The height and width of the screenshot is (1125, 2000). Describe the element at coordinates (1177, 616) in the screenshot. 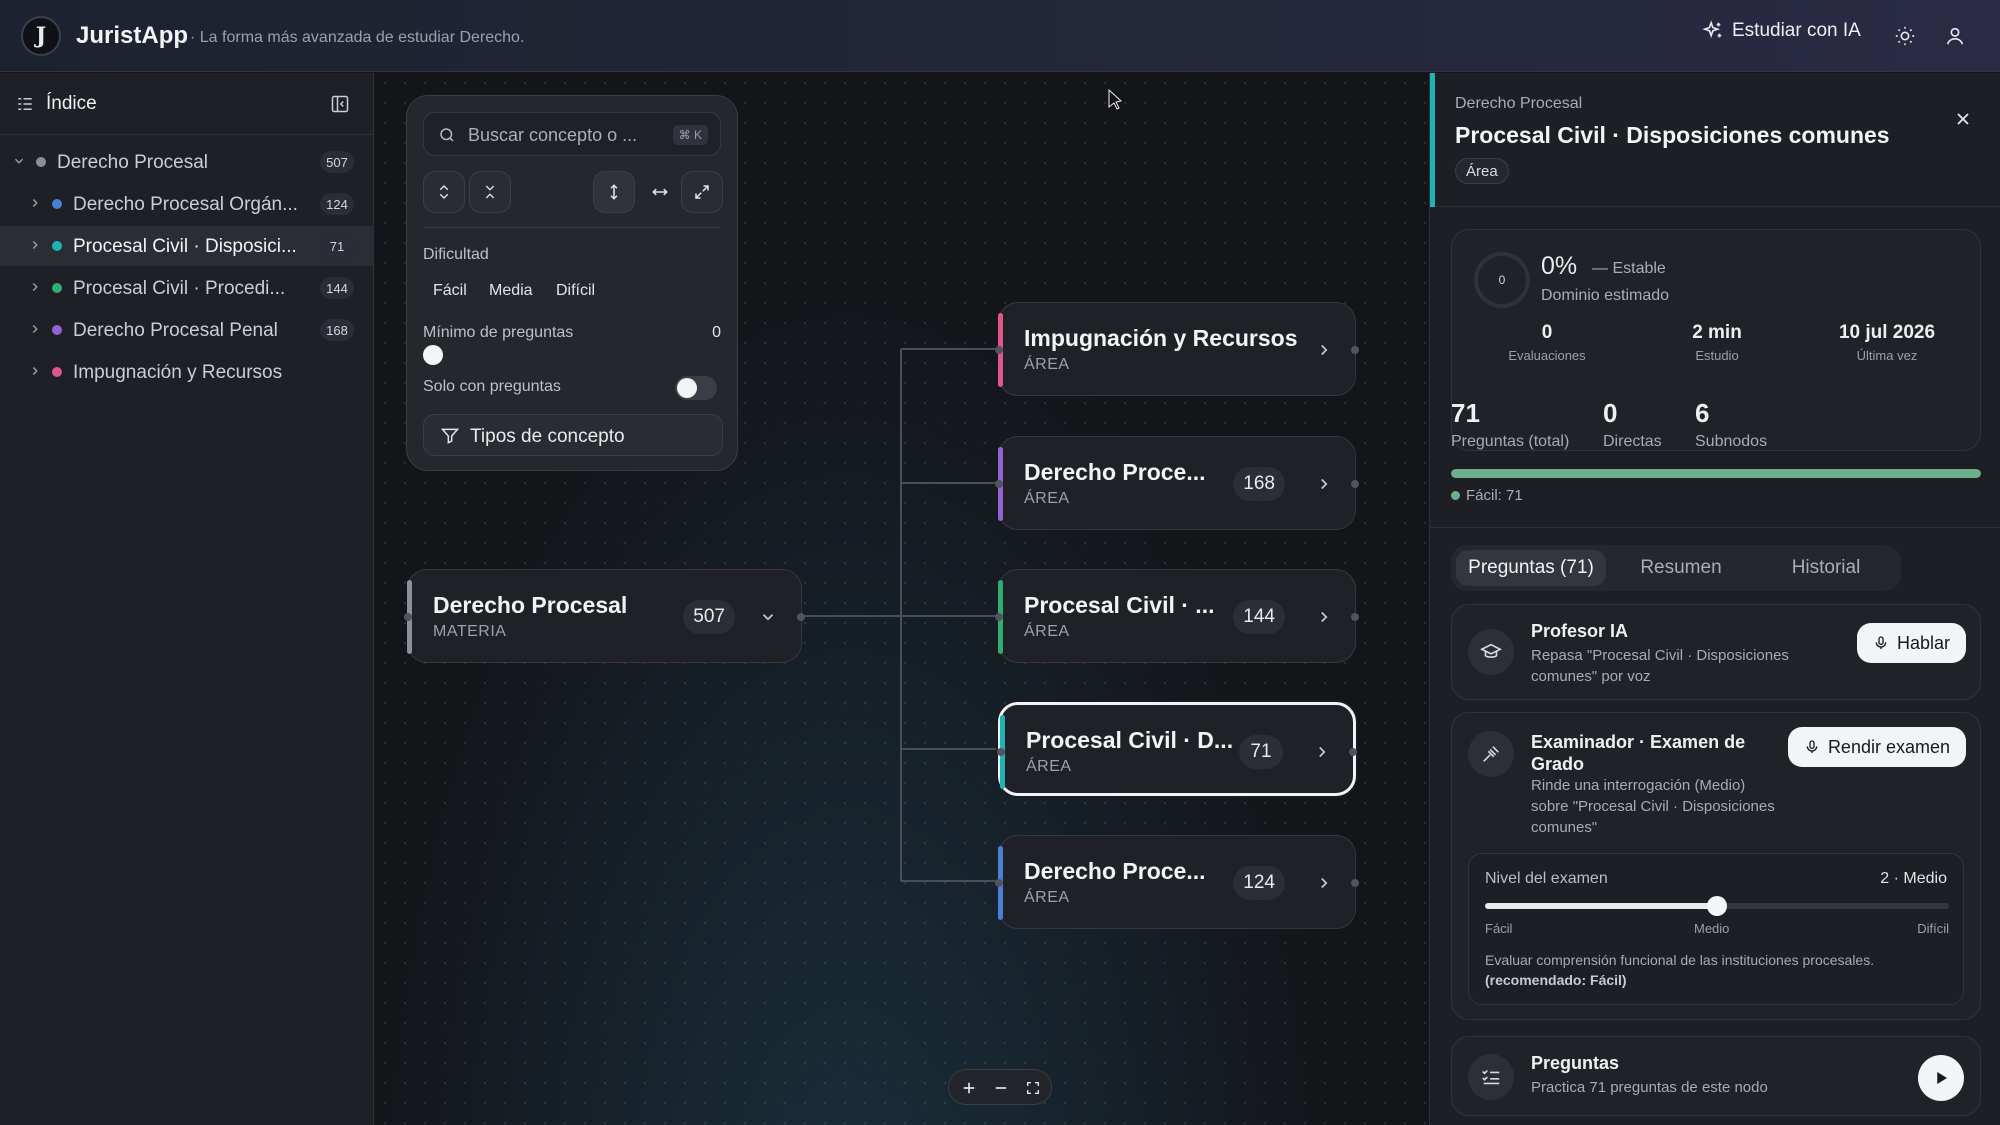

I see `graph-node-child: Procesal Civil · ... ÁREA 144` at that location.